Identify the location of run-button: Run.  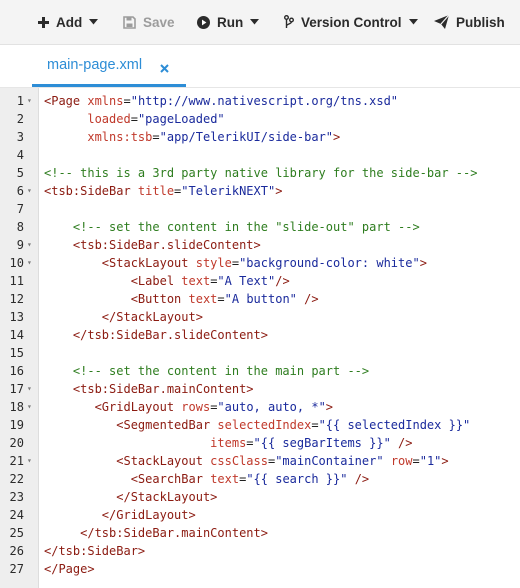
(228, 22).